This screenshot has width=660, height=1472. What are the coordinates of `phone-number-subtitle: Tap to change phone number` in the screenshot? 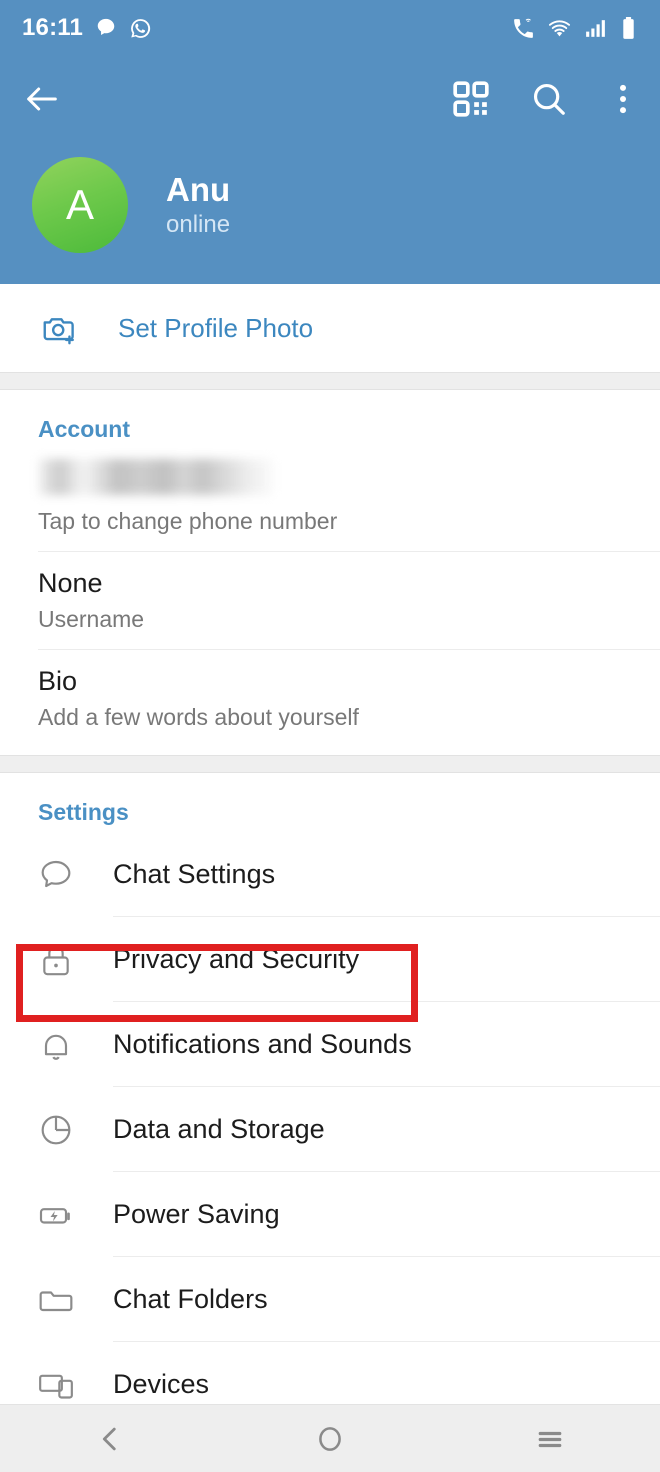 It's located at (188, 521).